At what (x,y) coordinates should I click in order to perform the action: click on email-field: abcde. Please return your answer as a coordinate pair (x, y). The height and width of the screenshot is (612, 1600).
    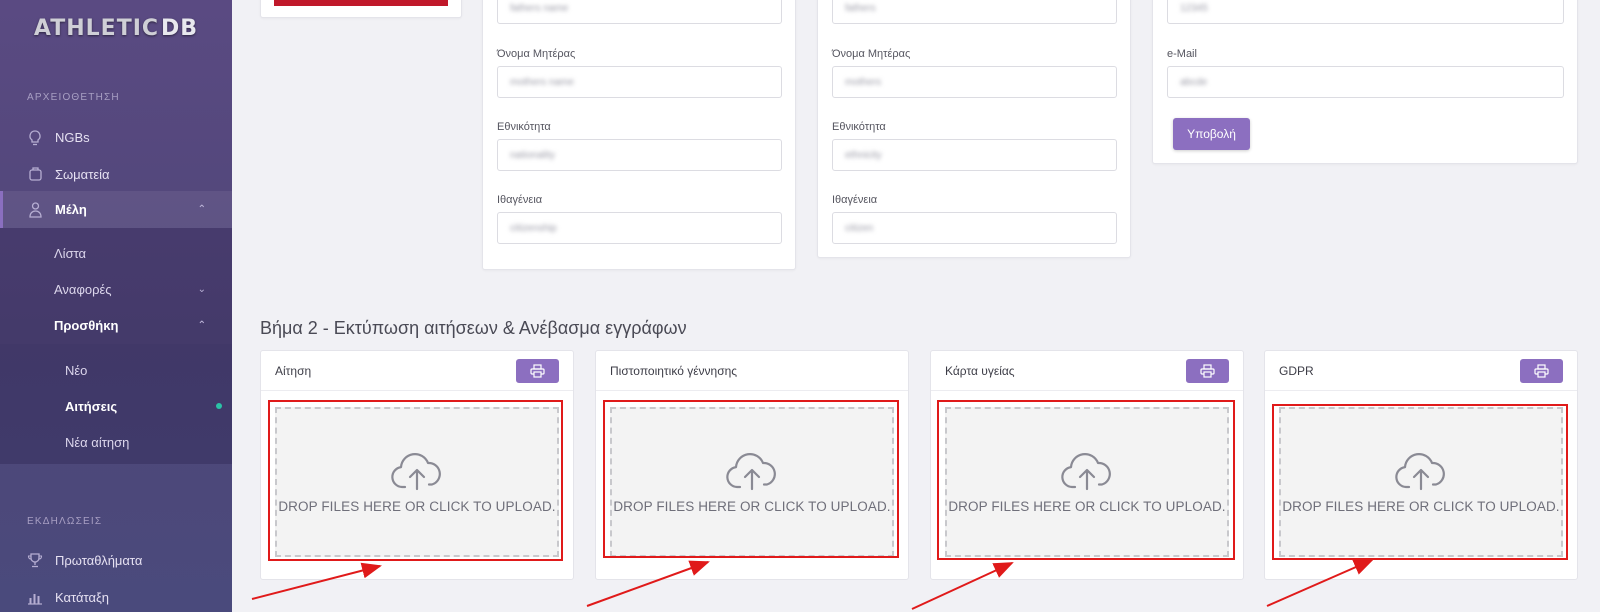
    Looking at the image, I should click on (1365, 82).